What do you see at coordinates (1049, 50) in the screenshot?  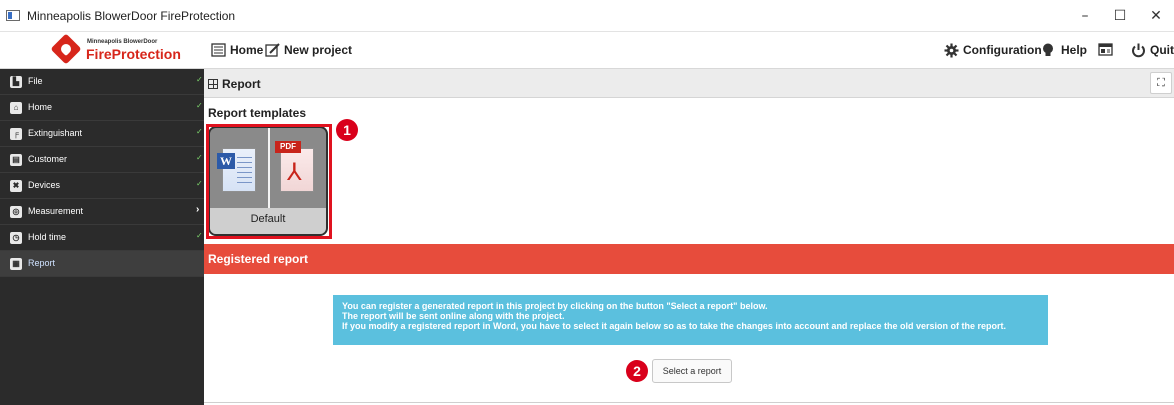 I see `lightbulb-icon` at bounding box center [1049, 50].